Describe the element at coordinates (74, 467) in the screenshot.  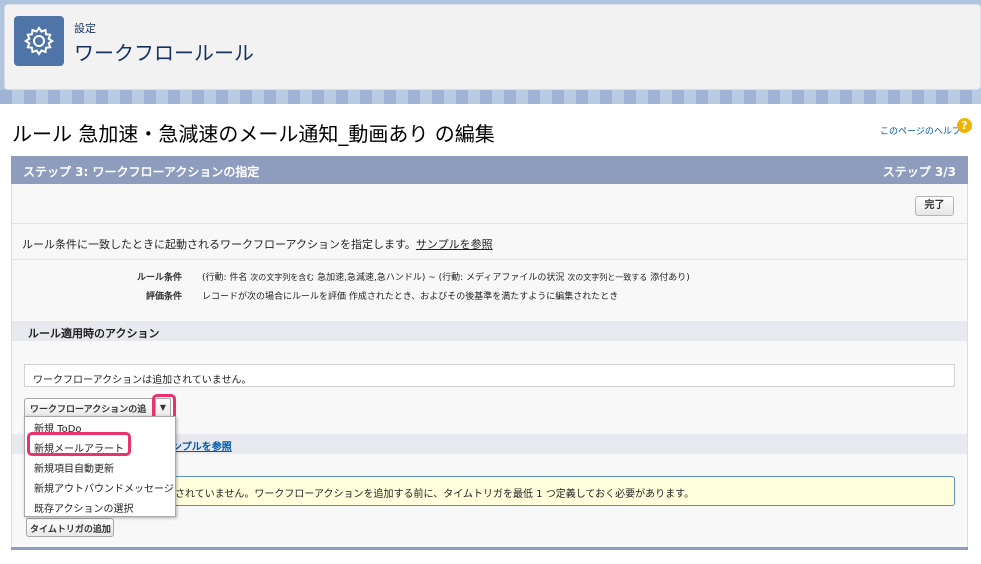
I see `menu-item-new-field-update: 新規項目自動更新` at that location.